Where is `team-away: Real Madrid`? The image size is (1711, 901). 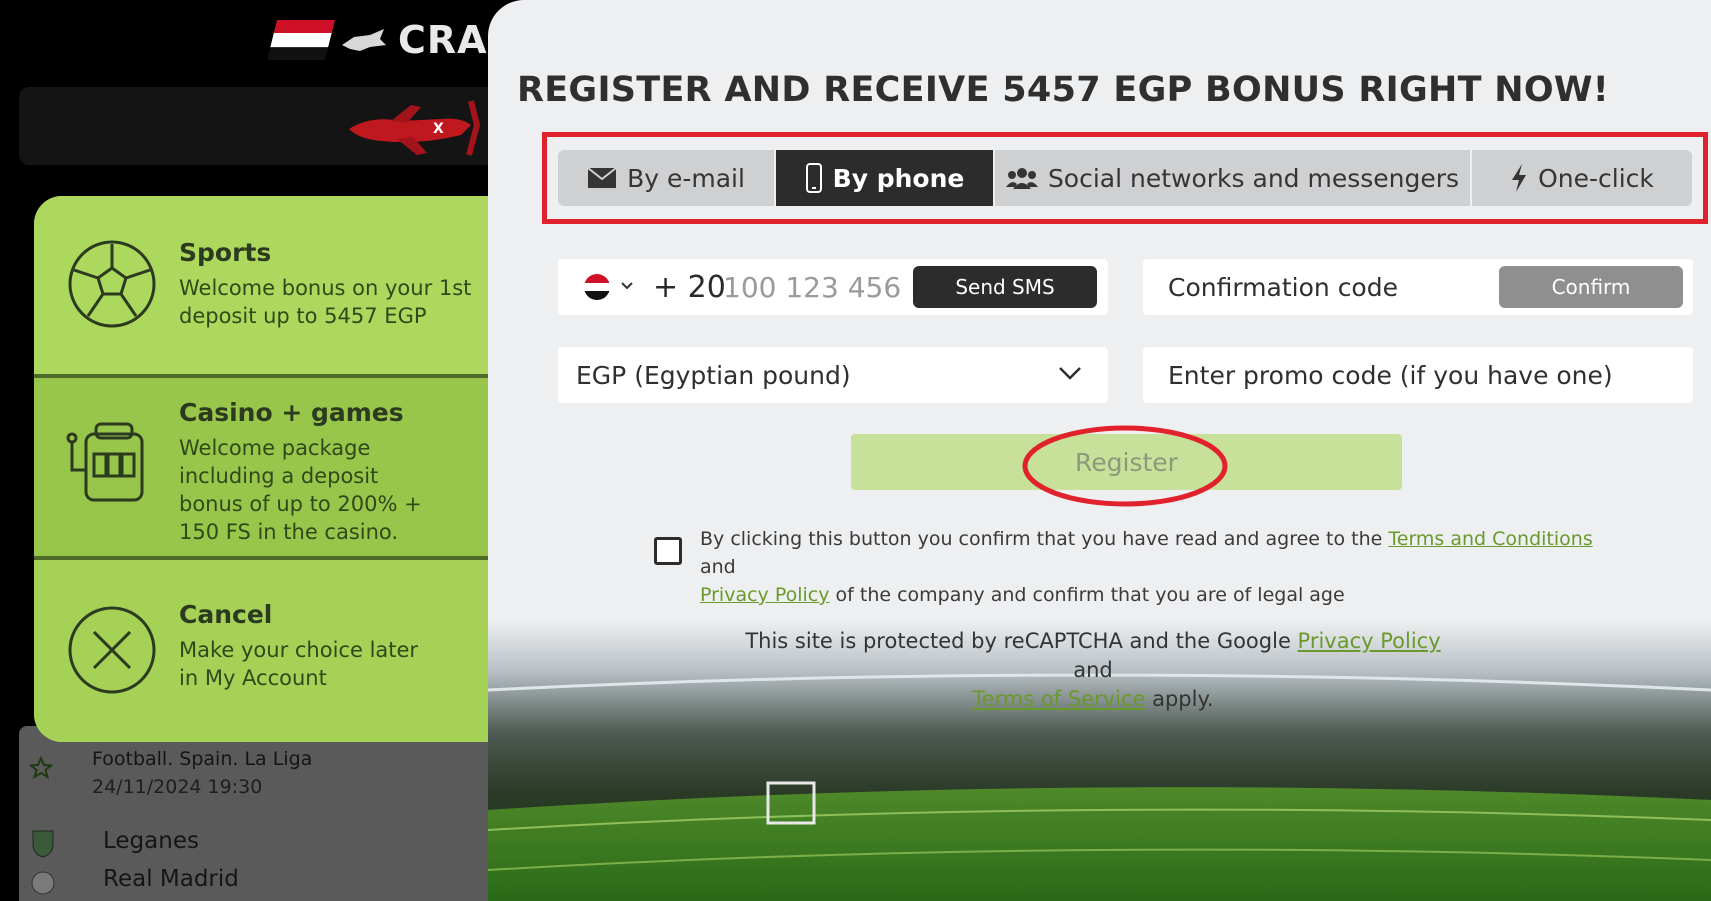
team-away: Real Madrid is located at coordinates (171, 879).